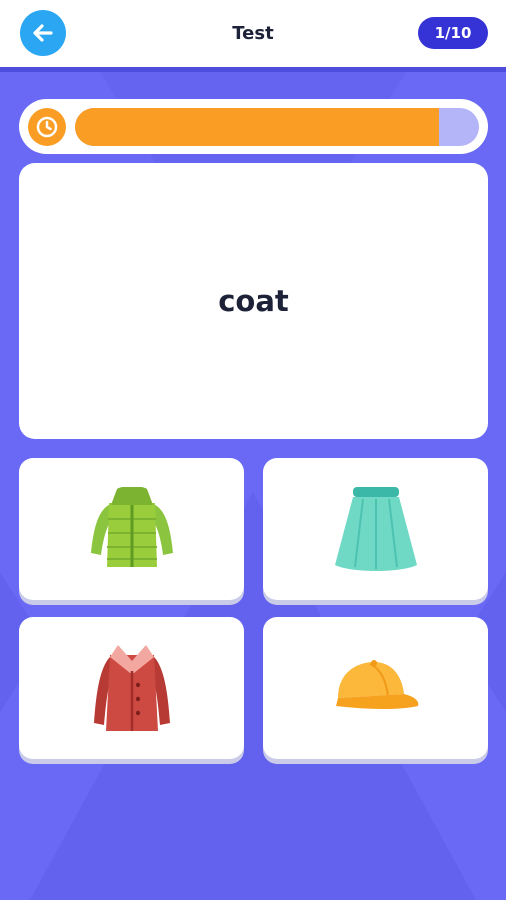  Describe the element at coordinates (453, 33) in the screenshot. I see `question-progress-badge: 1/10` at that location.